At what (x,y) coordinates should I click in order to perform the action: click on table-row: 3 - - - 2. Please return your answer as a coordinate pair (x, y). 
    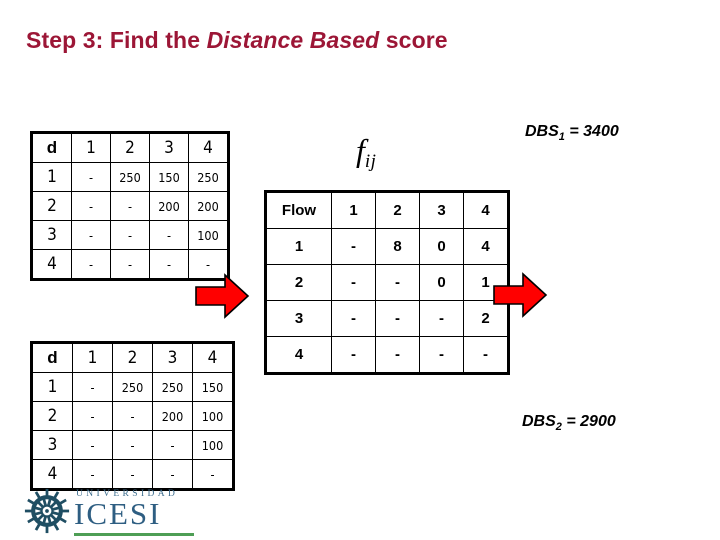
    Looking at the image, I should click on (387, 318).